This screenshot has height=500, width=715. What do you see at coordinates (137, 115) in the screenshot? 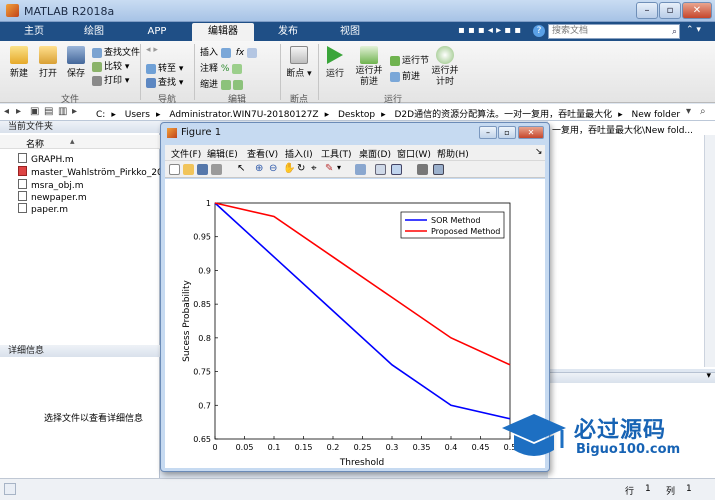
I see `breadcrumb-item: Users` at bounding box center [137, 115].